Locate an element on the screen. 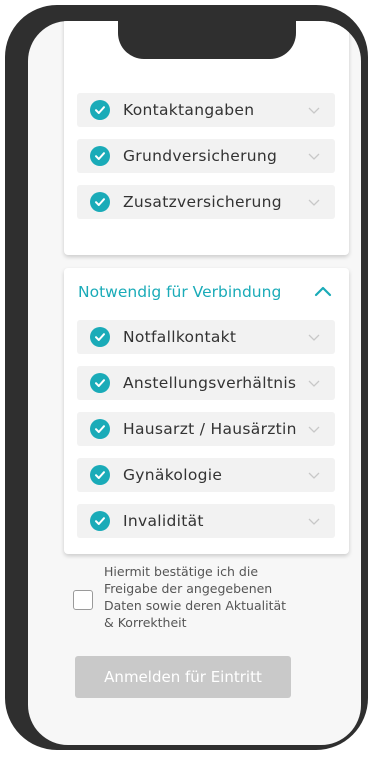 The image size is (378, 759). submit-button: Anmelden für Eintritt is located at coordinates (183, 677).